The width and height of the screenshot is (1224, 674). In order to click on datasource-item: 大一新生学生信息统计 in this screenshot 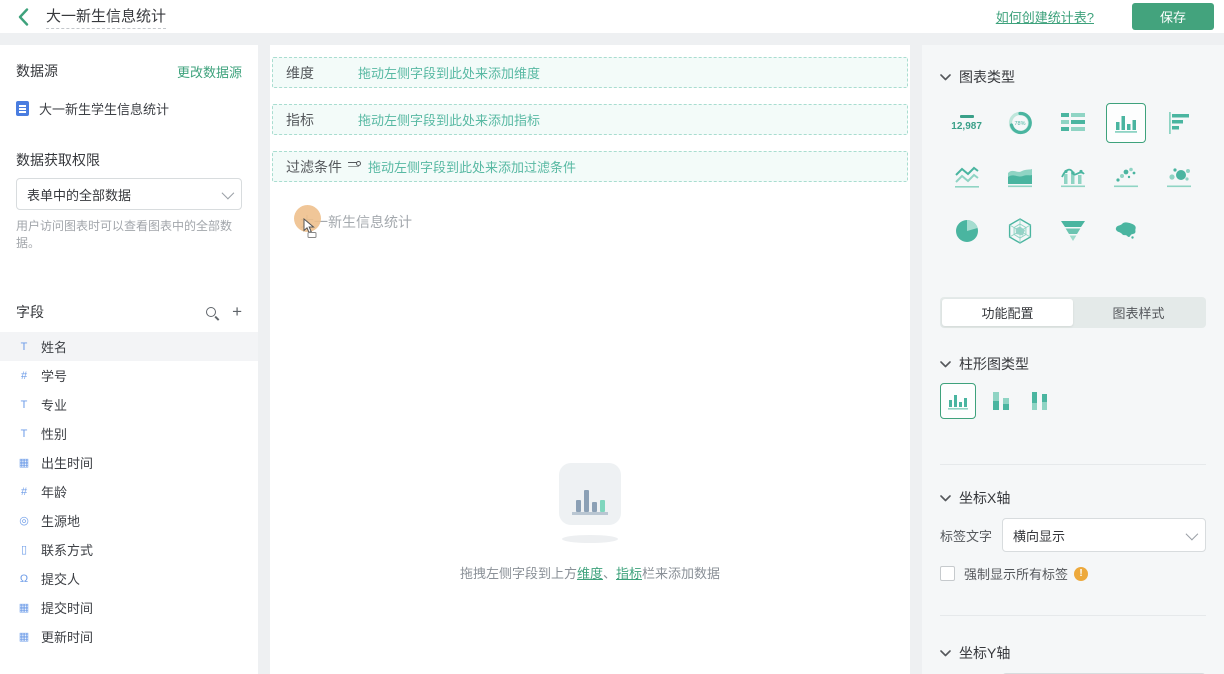, I will do `click(129, 108)`.